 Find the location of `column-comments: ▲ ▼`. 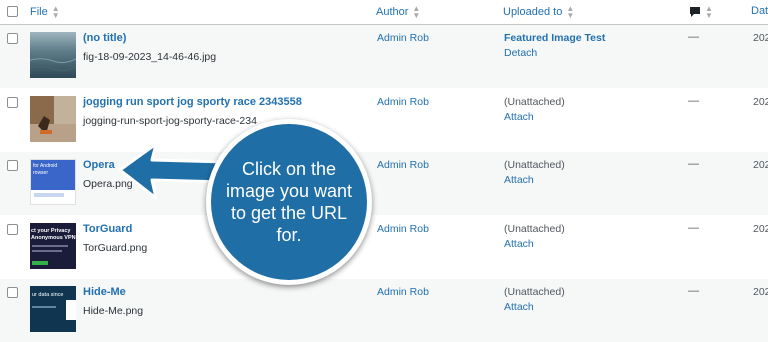

column-comments: ▲ ▼ is located at coordinates (701, 12).